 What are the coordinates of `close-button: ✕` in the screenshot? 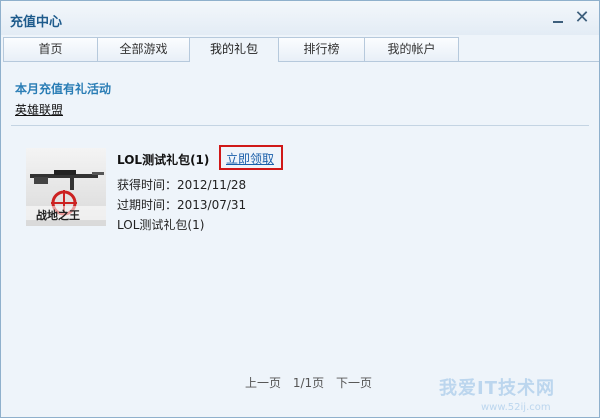 It's located at (582, 18).